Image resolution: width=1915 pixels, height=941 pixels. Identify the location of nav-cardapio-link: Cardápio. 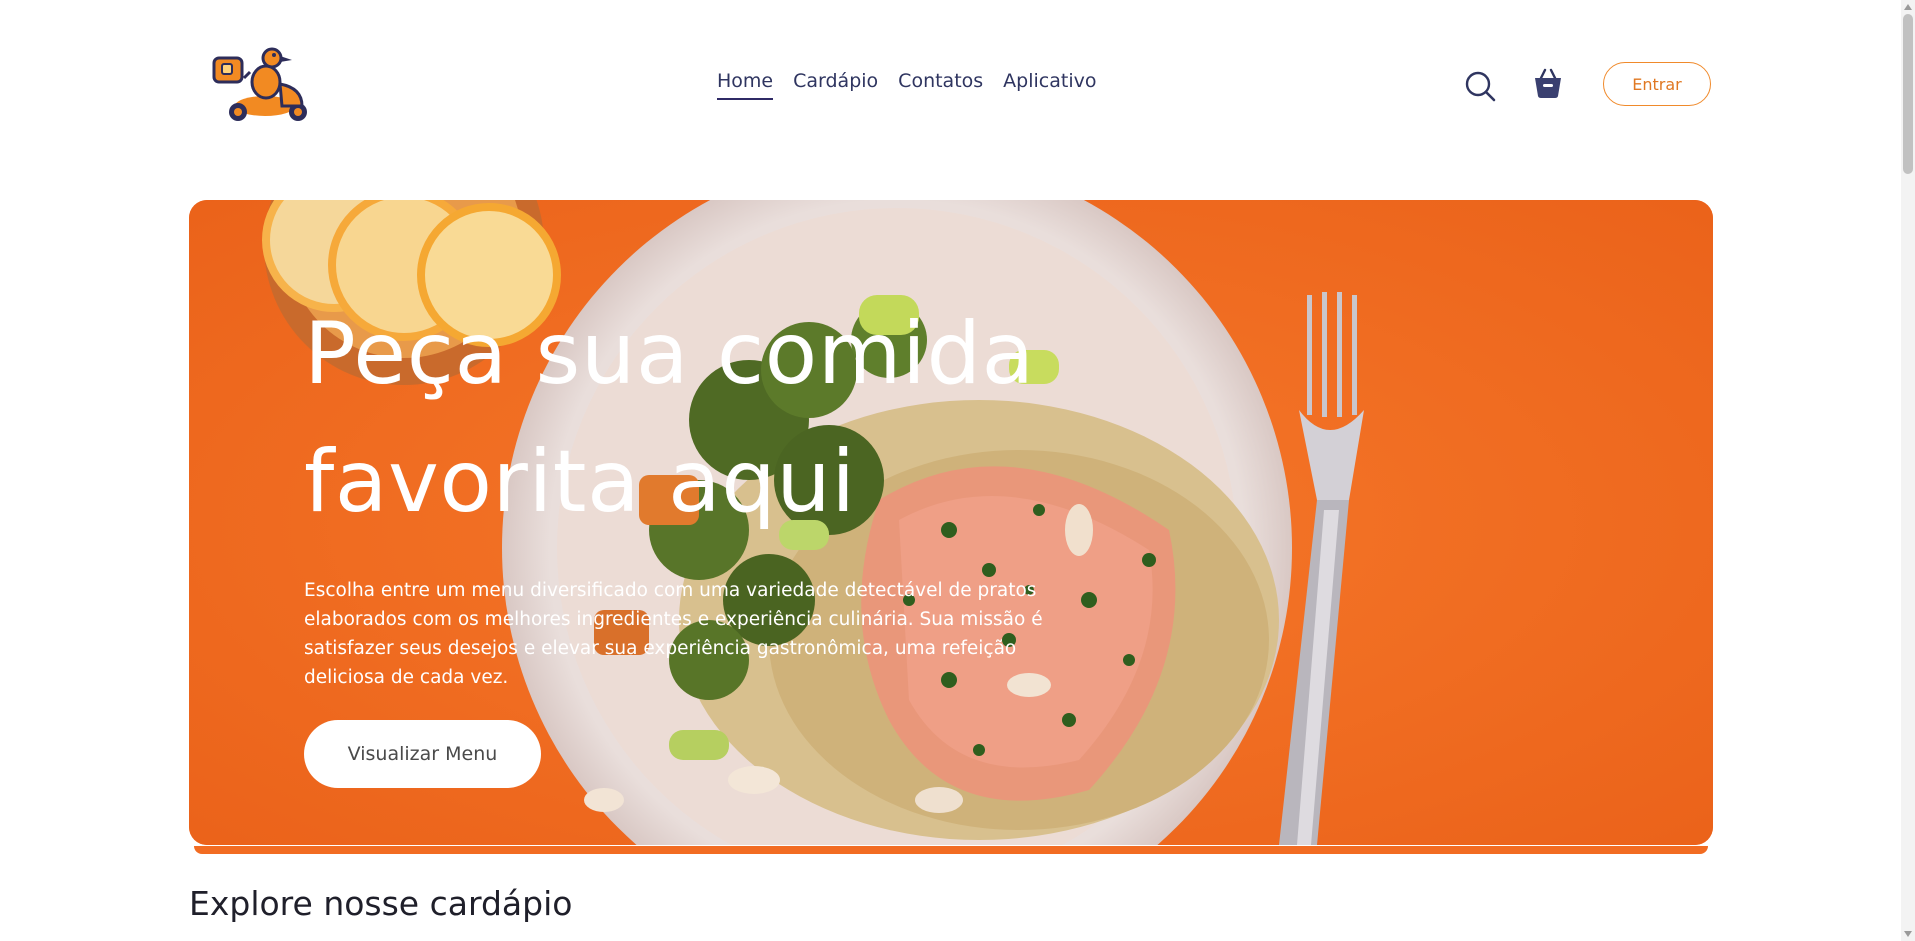
(835, 85).